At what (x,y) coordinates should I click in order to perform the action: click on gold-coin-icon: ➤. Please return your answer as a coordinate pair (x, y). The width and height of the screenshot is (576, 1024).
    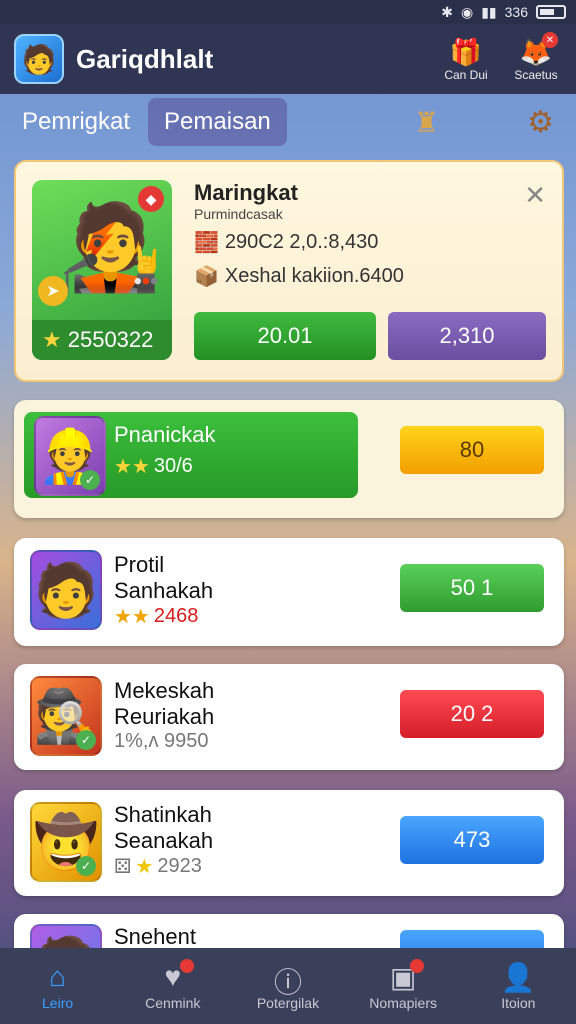
    Looking at the image, I should click on (53, 291).